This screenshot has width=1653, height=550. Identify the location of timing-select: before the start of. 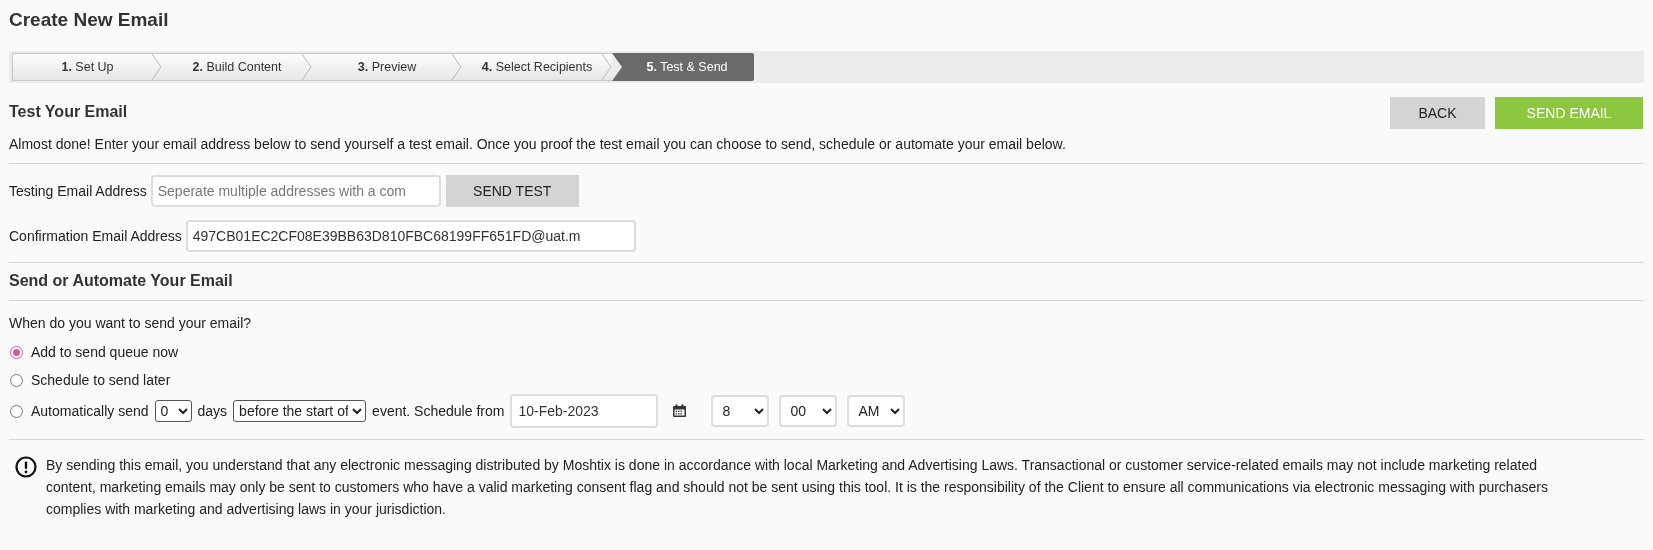
(300, 411).